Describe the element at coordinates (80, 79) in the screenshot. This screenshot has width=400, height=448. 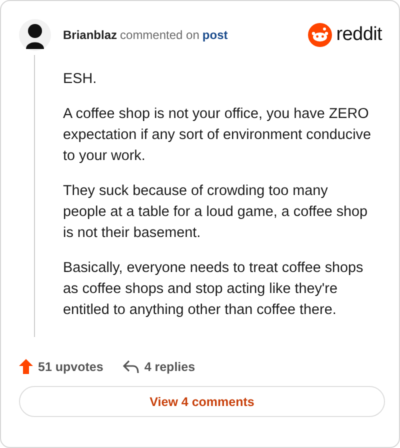
I see `comment-paragraph: ESH.` at that location.